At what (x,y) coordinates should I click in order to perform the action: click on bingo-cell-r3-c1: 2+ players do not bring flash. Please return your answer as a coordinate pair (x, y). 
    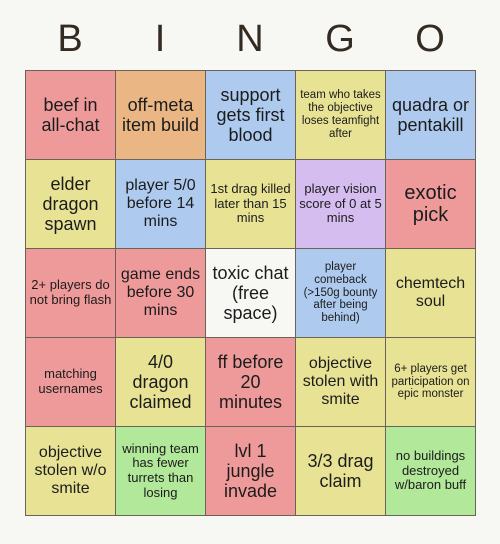
    Looking at the image, I should click on (71, 293).